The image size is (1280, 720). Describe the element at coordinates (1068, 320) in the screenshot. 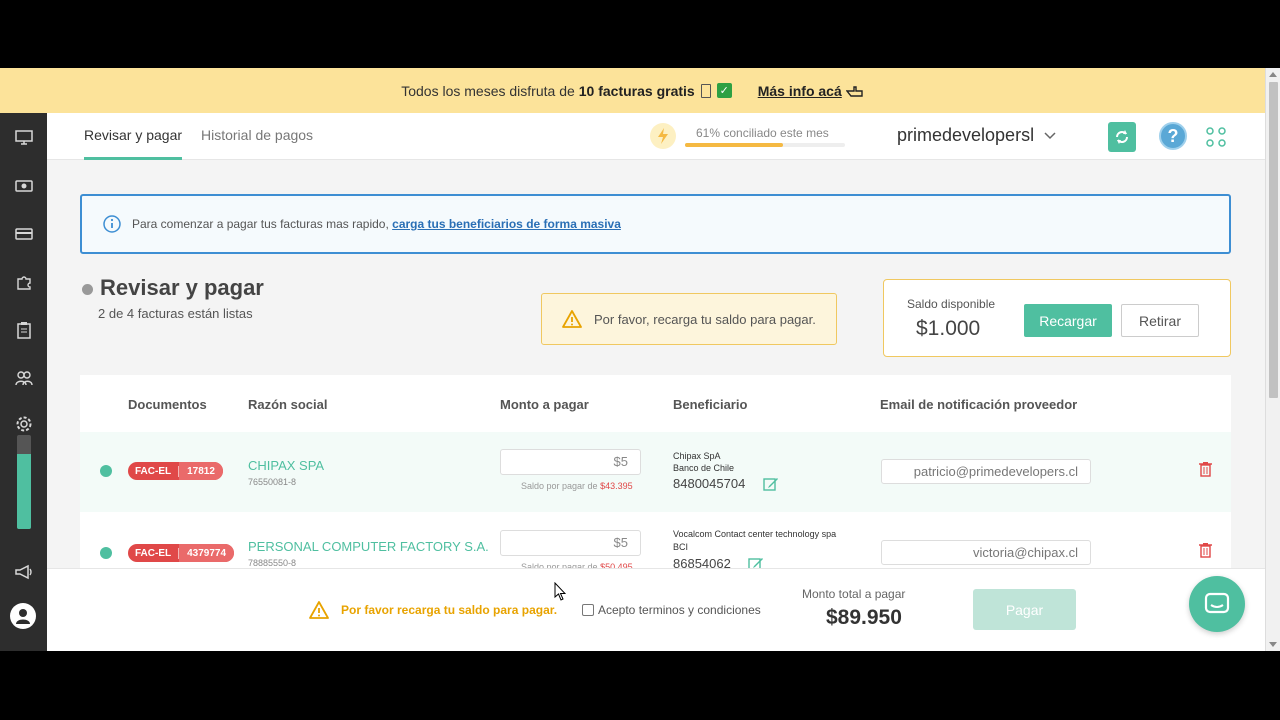

I see `recharge-button: Recargar` at that location.